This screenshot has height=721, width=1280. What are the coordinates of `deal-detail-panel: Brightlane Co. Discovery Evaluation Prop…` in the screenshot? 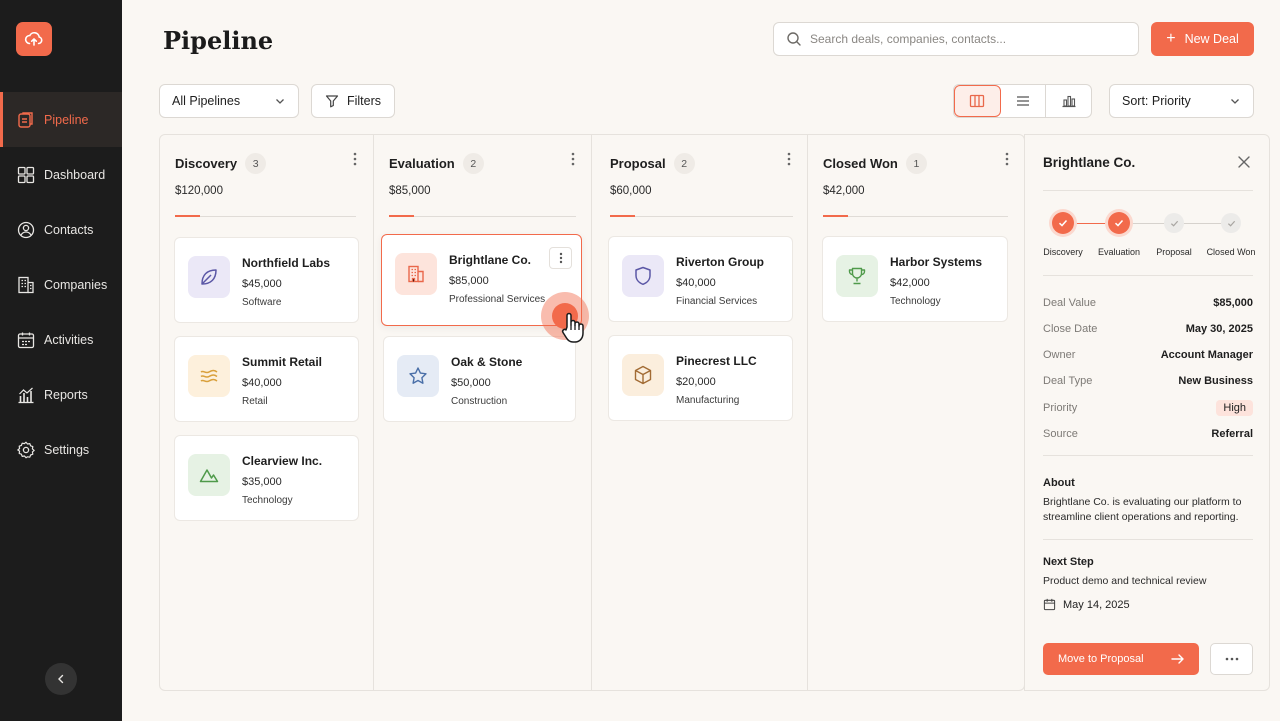 It's located at (1147, 412).